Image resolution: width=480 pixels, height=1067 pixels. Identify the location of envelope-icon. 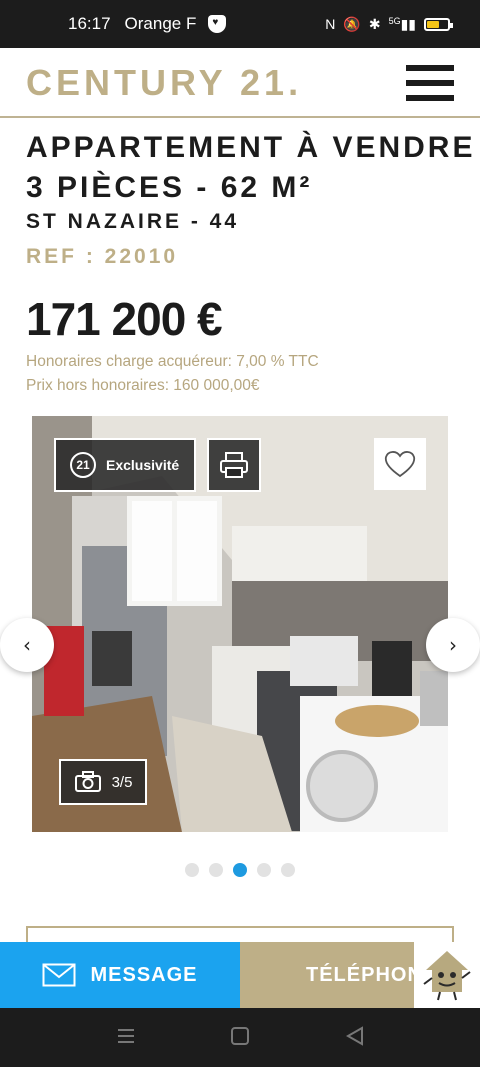
(59, 975).